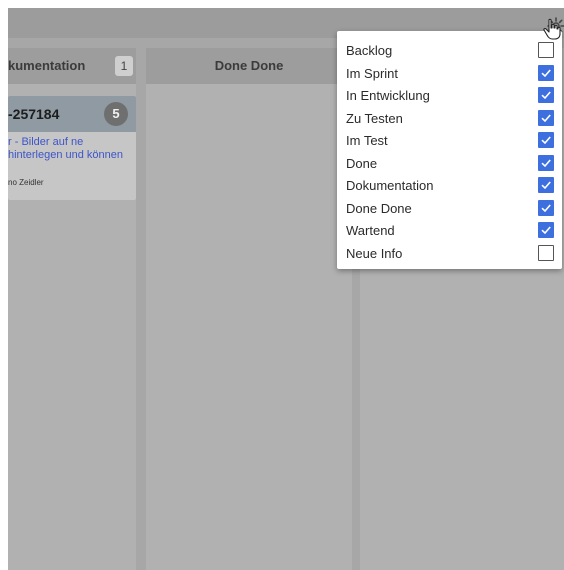 This screenshot has width=564, height=570. I want to click on menu-item-label: Im Sprint, so click(372, 73).